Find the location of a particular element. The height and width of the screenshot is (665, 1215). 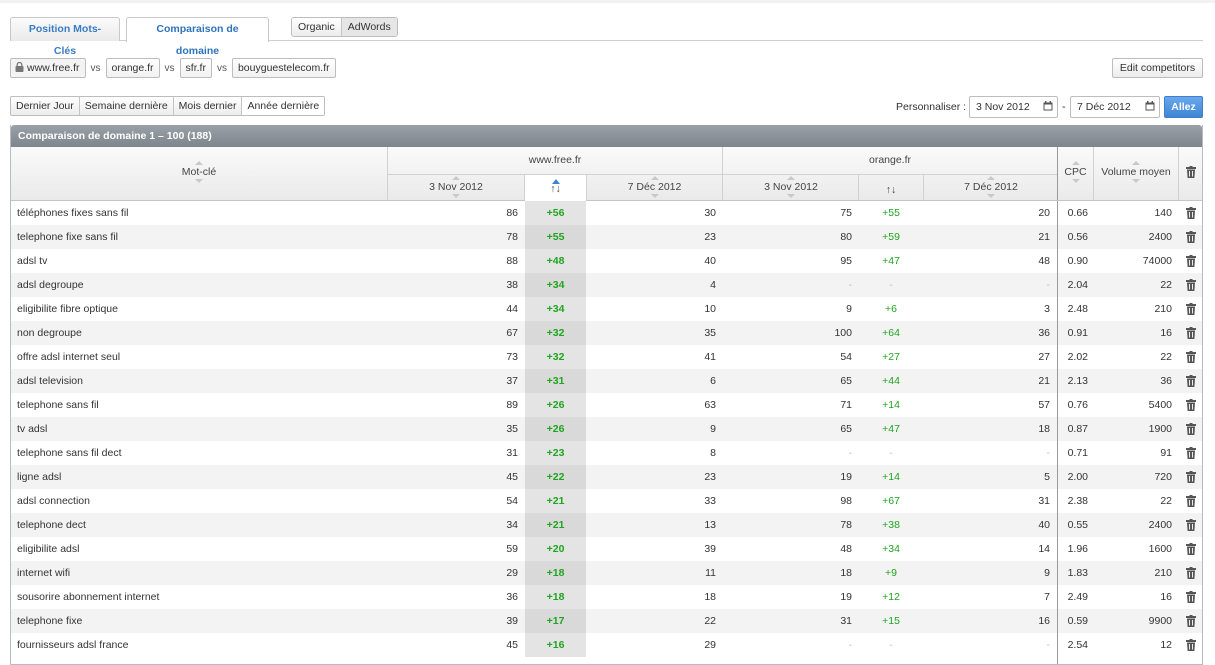

keyword-cell: eligibilite fibre optique is located at coordinates (67, 309).